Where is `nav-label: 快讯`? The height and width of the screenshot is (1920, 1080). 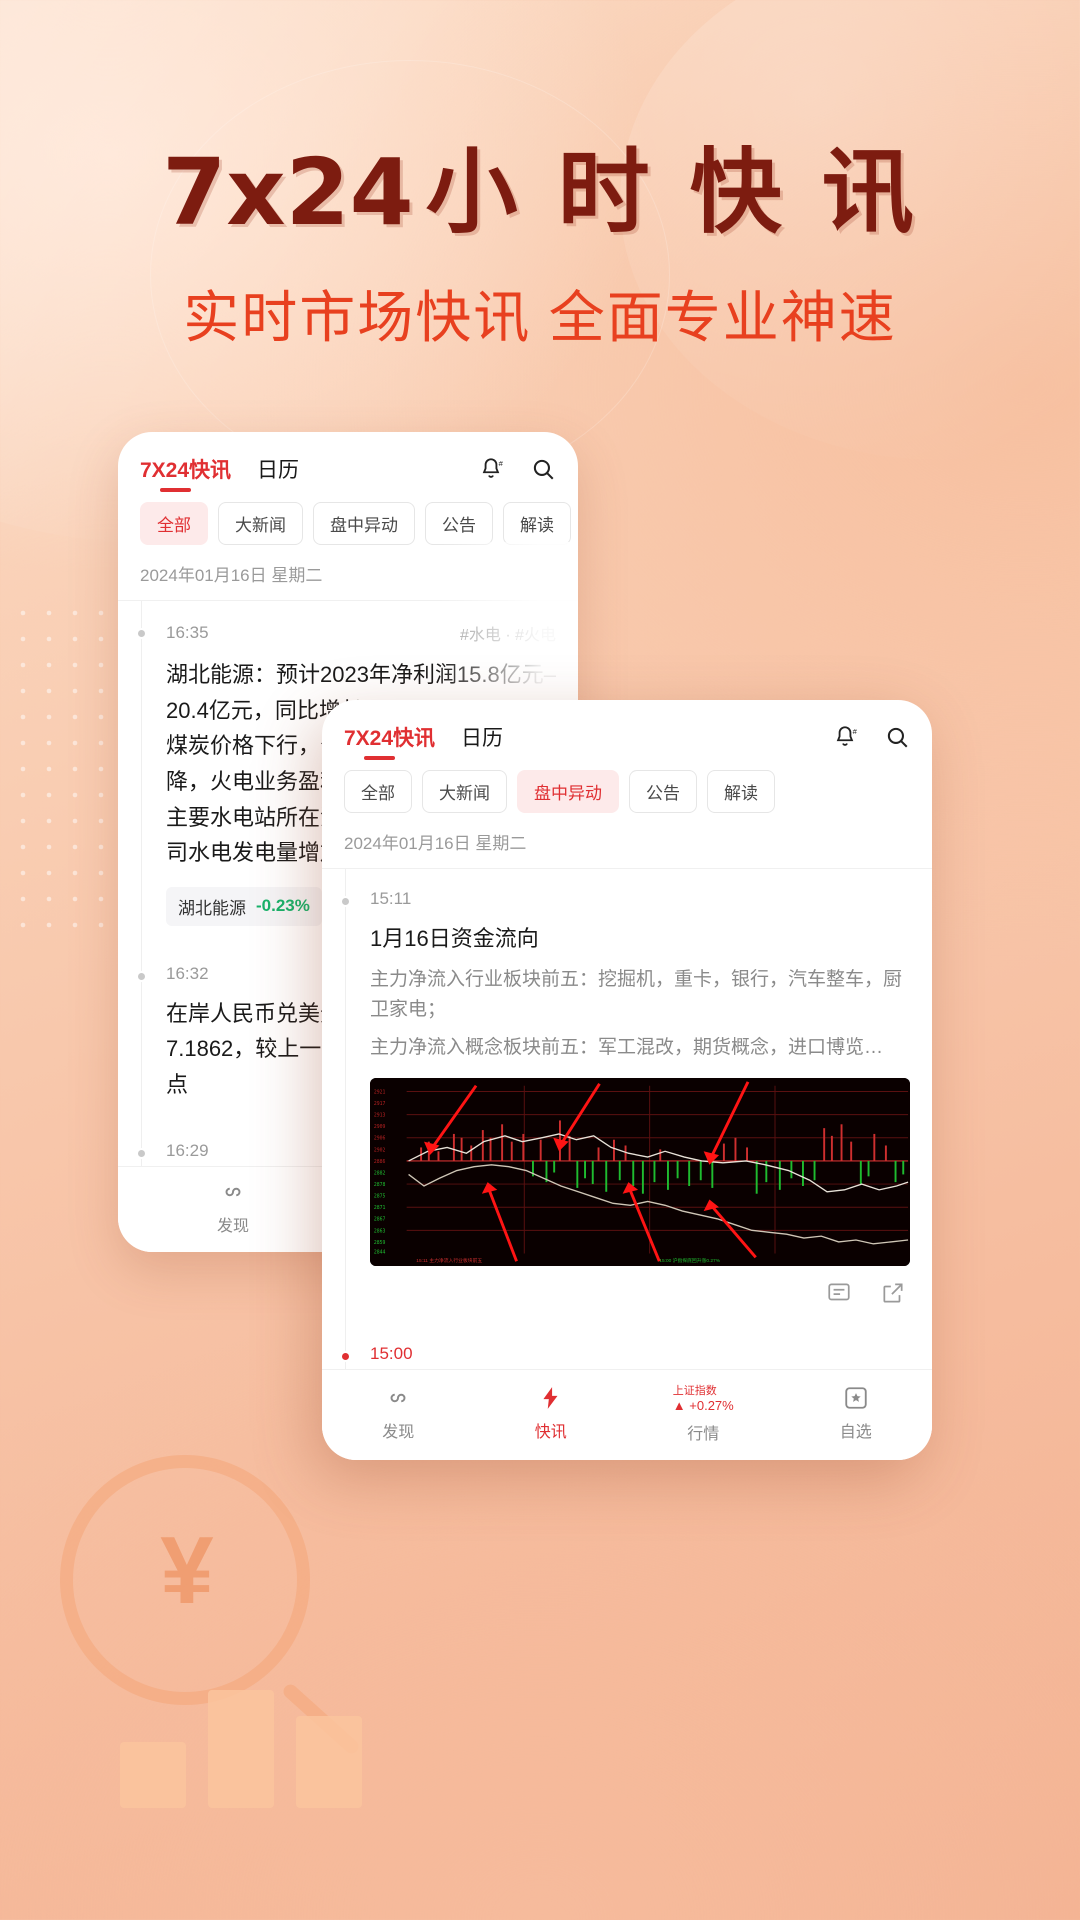
nav-label: 快讯 is located at coordinates (550, 1432).